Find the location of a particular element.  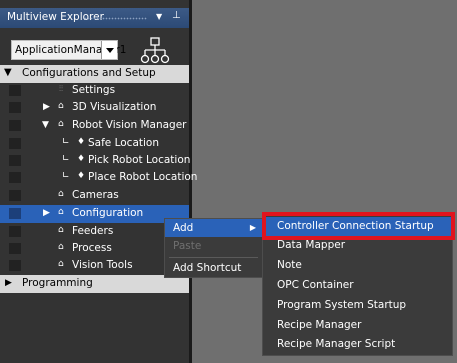

tree-item-3d-visualization: ▶ ⌂ 3D Visualization is located at coordinates (94, 108).